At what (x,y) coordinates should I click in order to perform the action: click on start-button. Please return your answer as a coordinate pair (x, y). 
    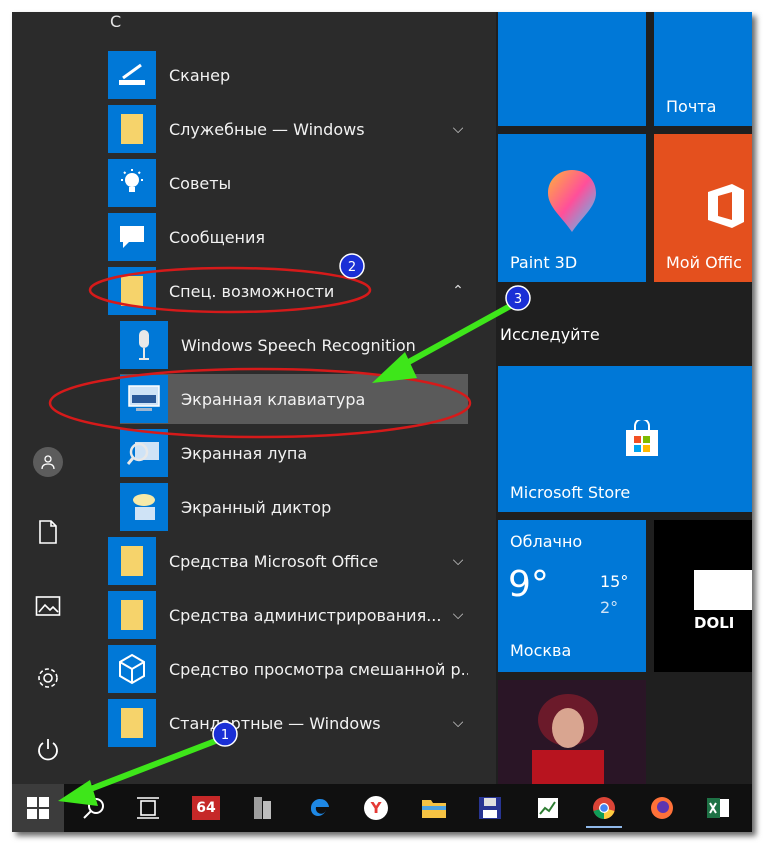
    Looking at the image, I should click on (38, 808).